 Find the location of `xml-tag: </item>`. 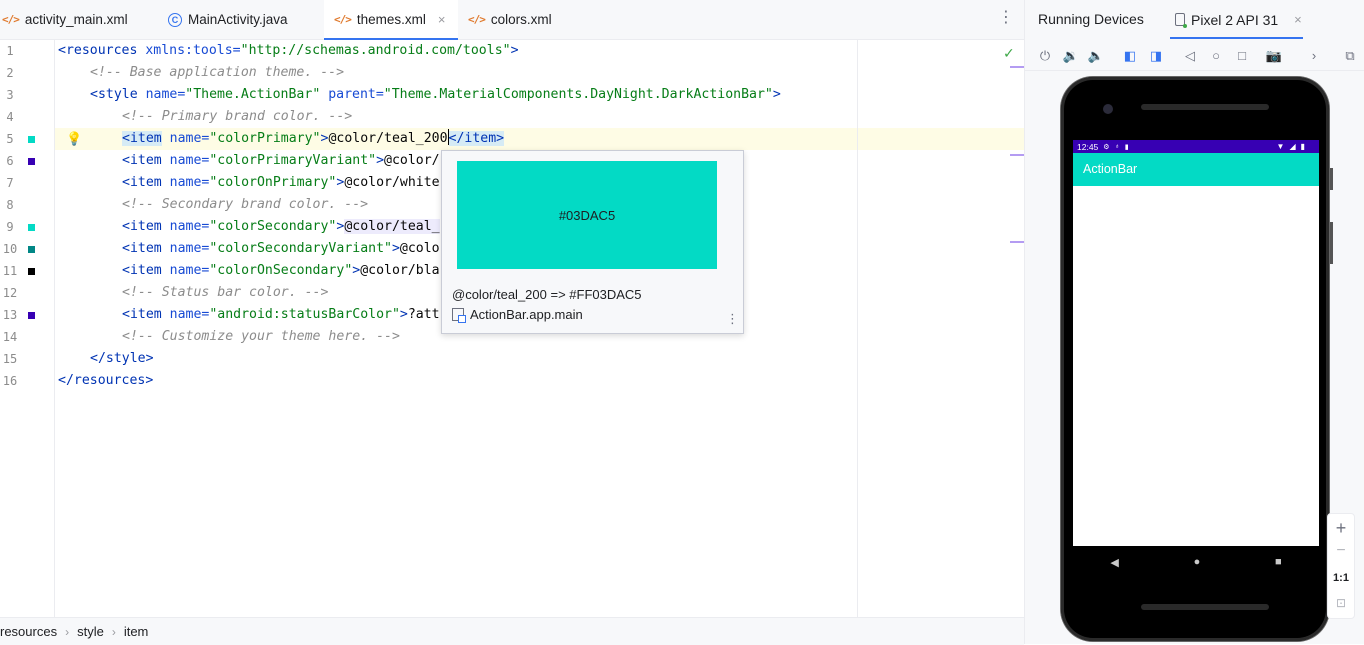

xml-tag: </item> is located at coordinates (476, 138).